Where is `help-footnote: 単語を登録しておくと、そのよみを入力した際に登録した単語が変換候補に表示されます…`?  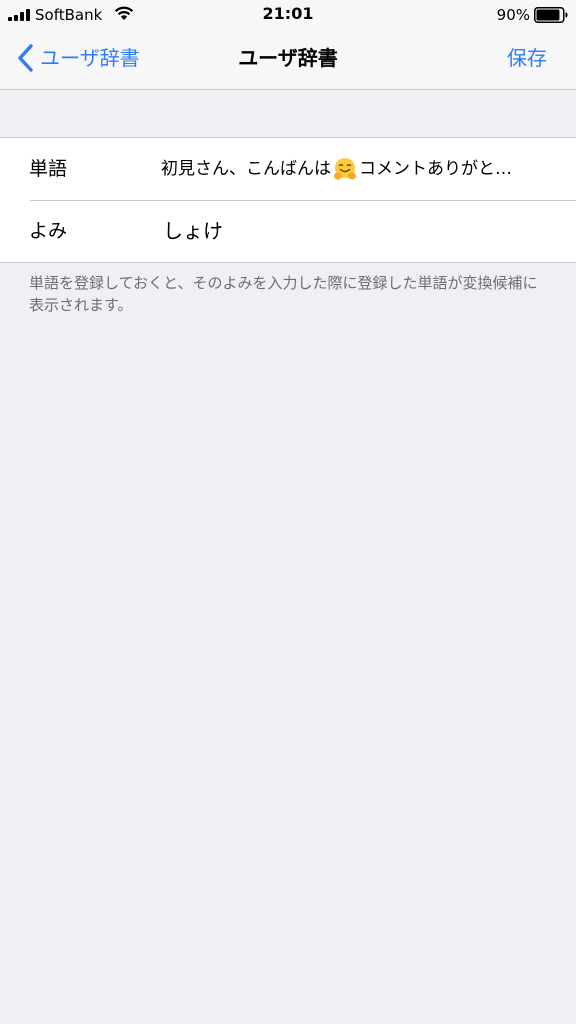
help-footnote: 単語を登録しておくと、そのよみを入力した際に登録した単語が変換候補に表示されます… is located at coordinates (283, 294).